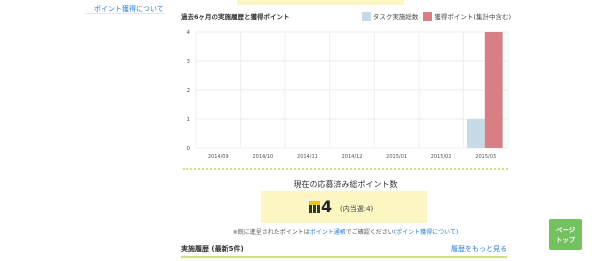  I want to click on y-tick-label: 1, so click(189, 120).